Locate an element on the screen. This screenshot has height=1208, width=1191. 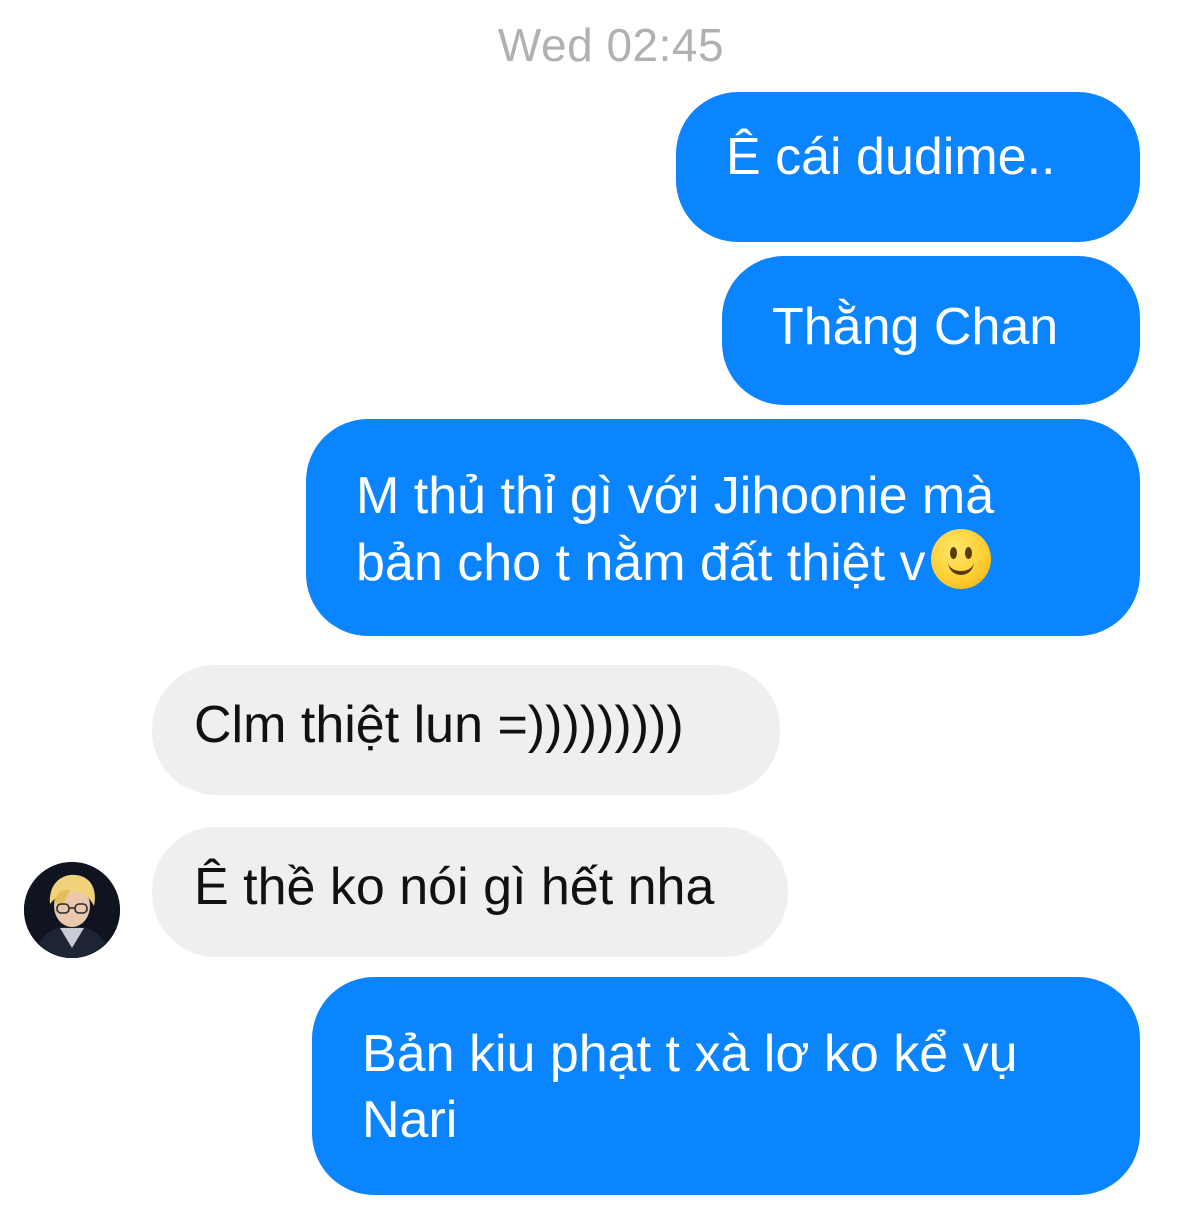
incoming-message-bubble: Ê thề ko nói gì hết nha is located at coordinates (470, 892).